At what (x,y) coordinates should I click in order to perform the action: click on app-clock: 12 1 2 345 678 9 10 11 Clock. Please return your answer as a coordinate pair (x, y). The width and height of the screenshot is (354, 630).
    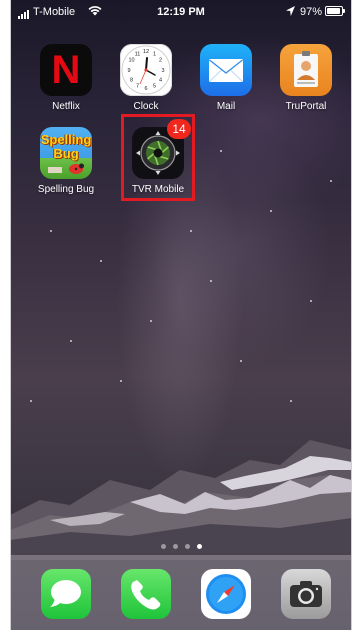
    Looking at the image, I should click on (146, 78).